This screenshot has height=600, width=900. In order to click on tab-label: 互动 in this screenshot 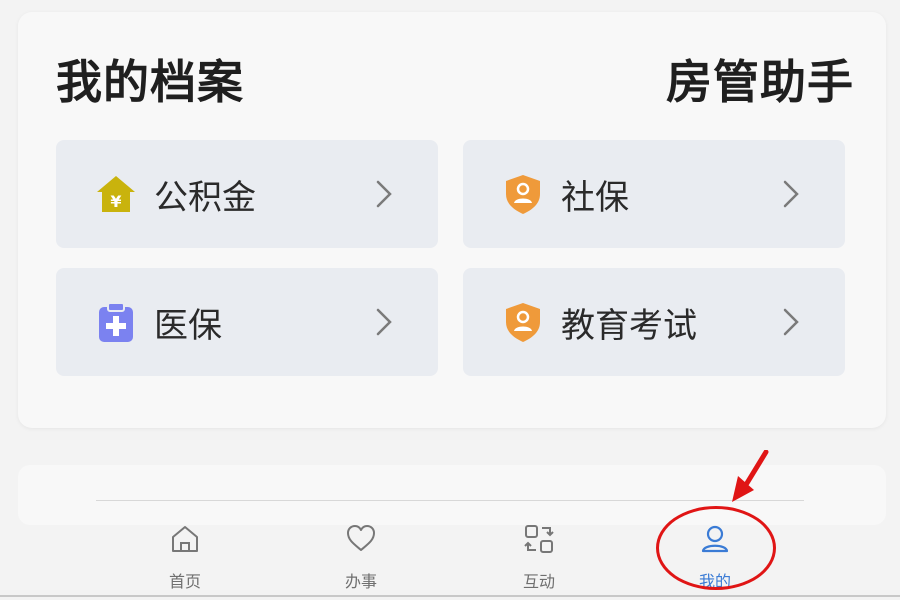, I will do `click(538, 581)`.